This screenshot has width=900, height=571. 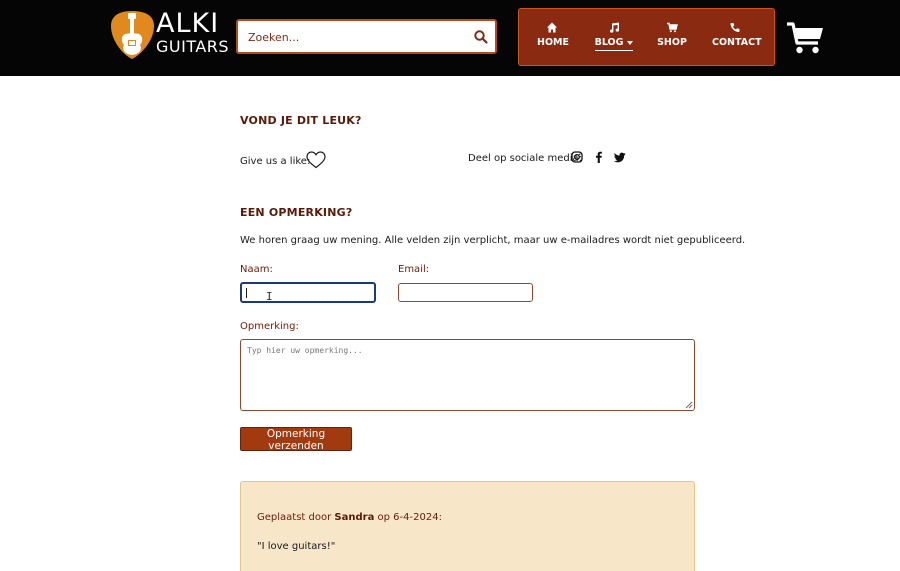 What do you see at coordinates (620, 157) in the screenshot?
I see `twitter-icon` at bounding box center [620, 157].